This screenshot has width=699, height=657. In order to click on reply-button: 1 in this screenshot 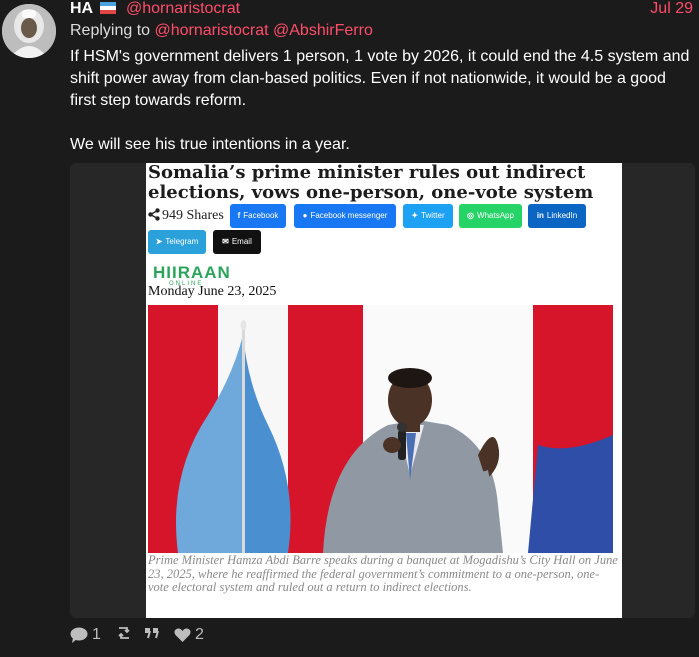, I will do `click(85, 635)`.